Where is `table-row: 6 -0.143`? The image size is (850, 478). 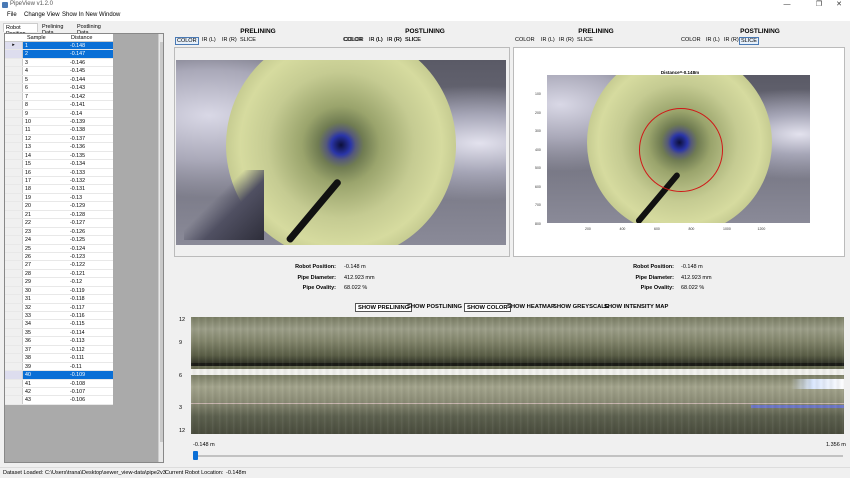
table-row: 6 -0.143 is located at coordinates (59, 88).